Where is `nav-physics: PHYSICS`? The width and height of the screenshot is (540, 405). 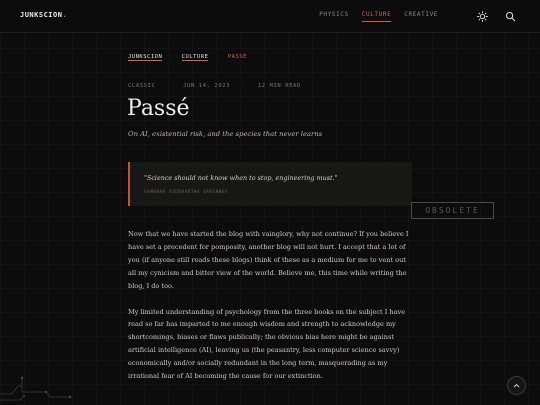
nav-physics: PHYSICS is located at coordinates (334, 16).